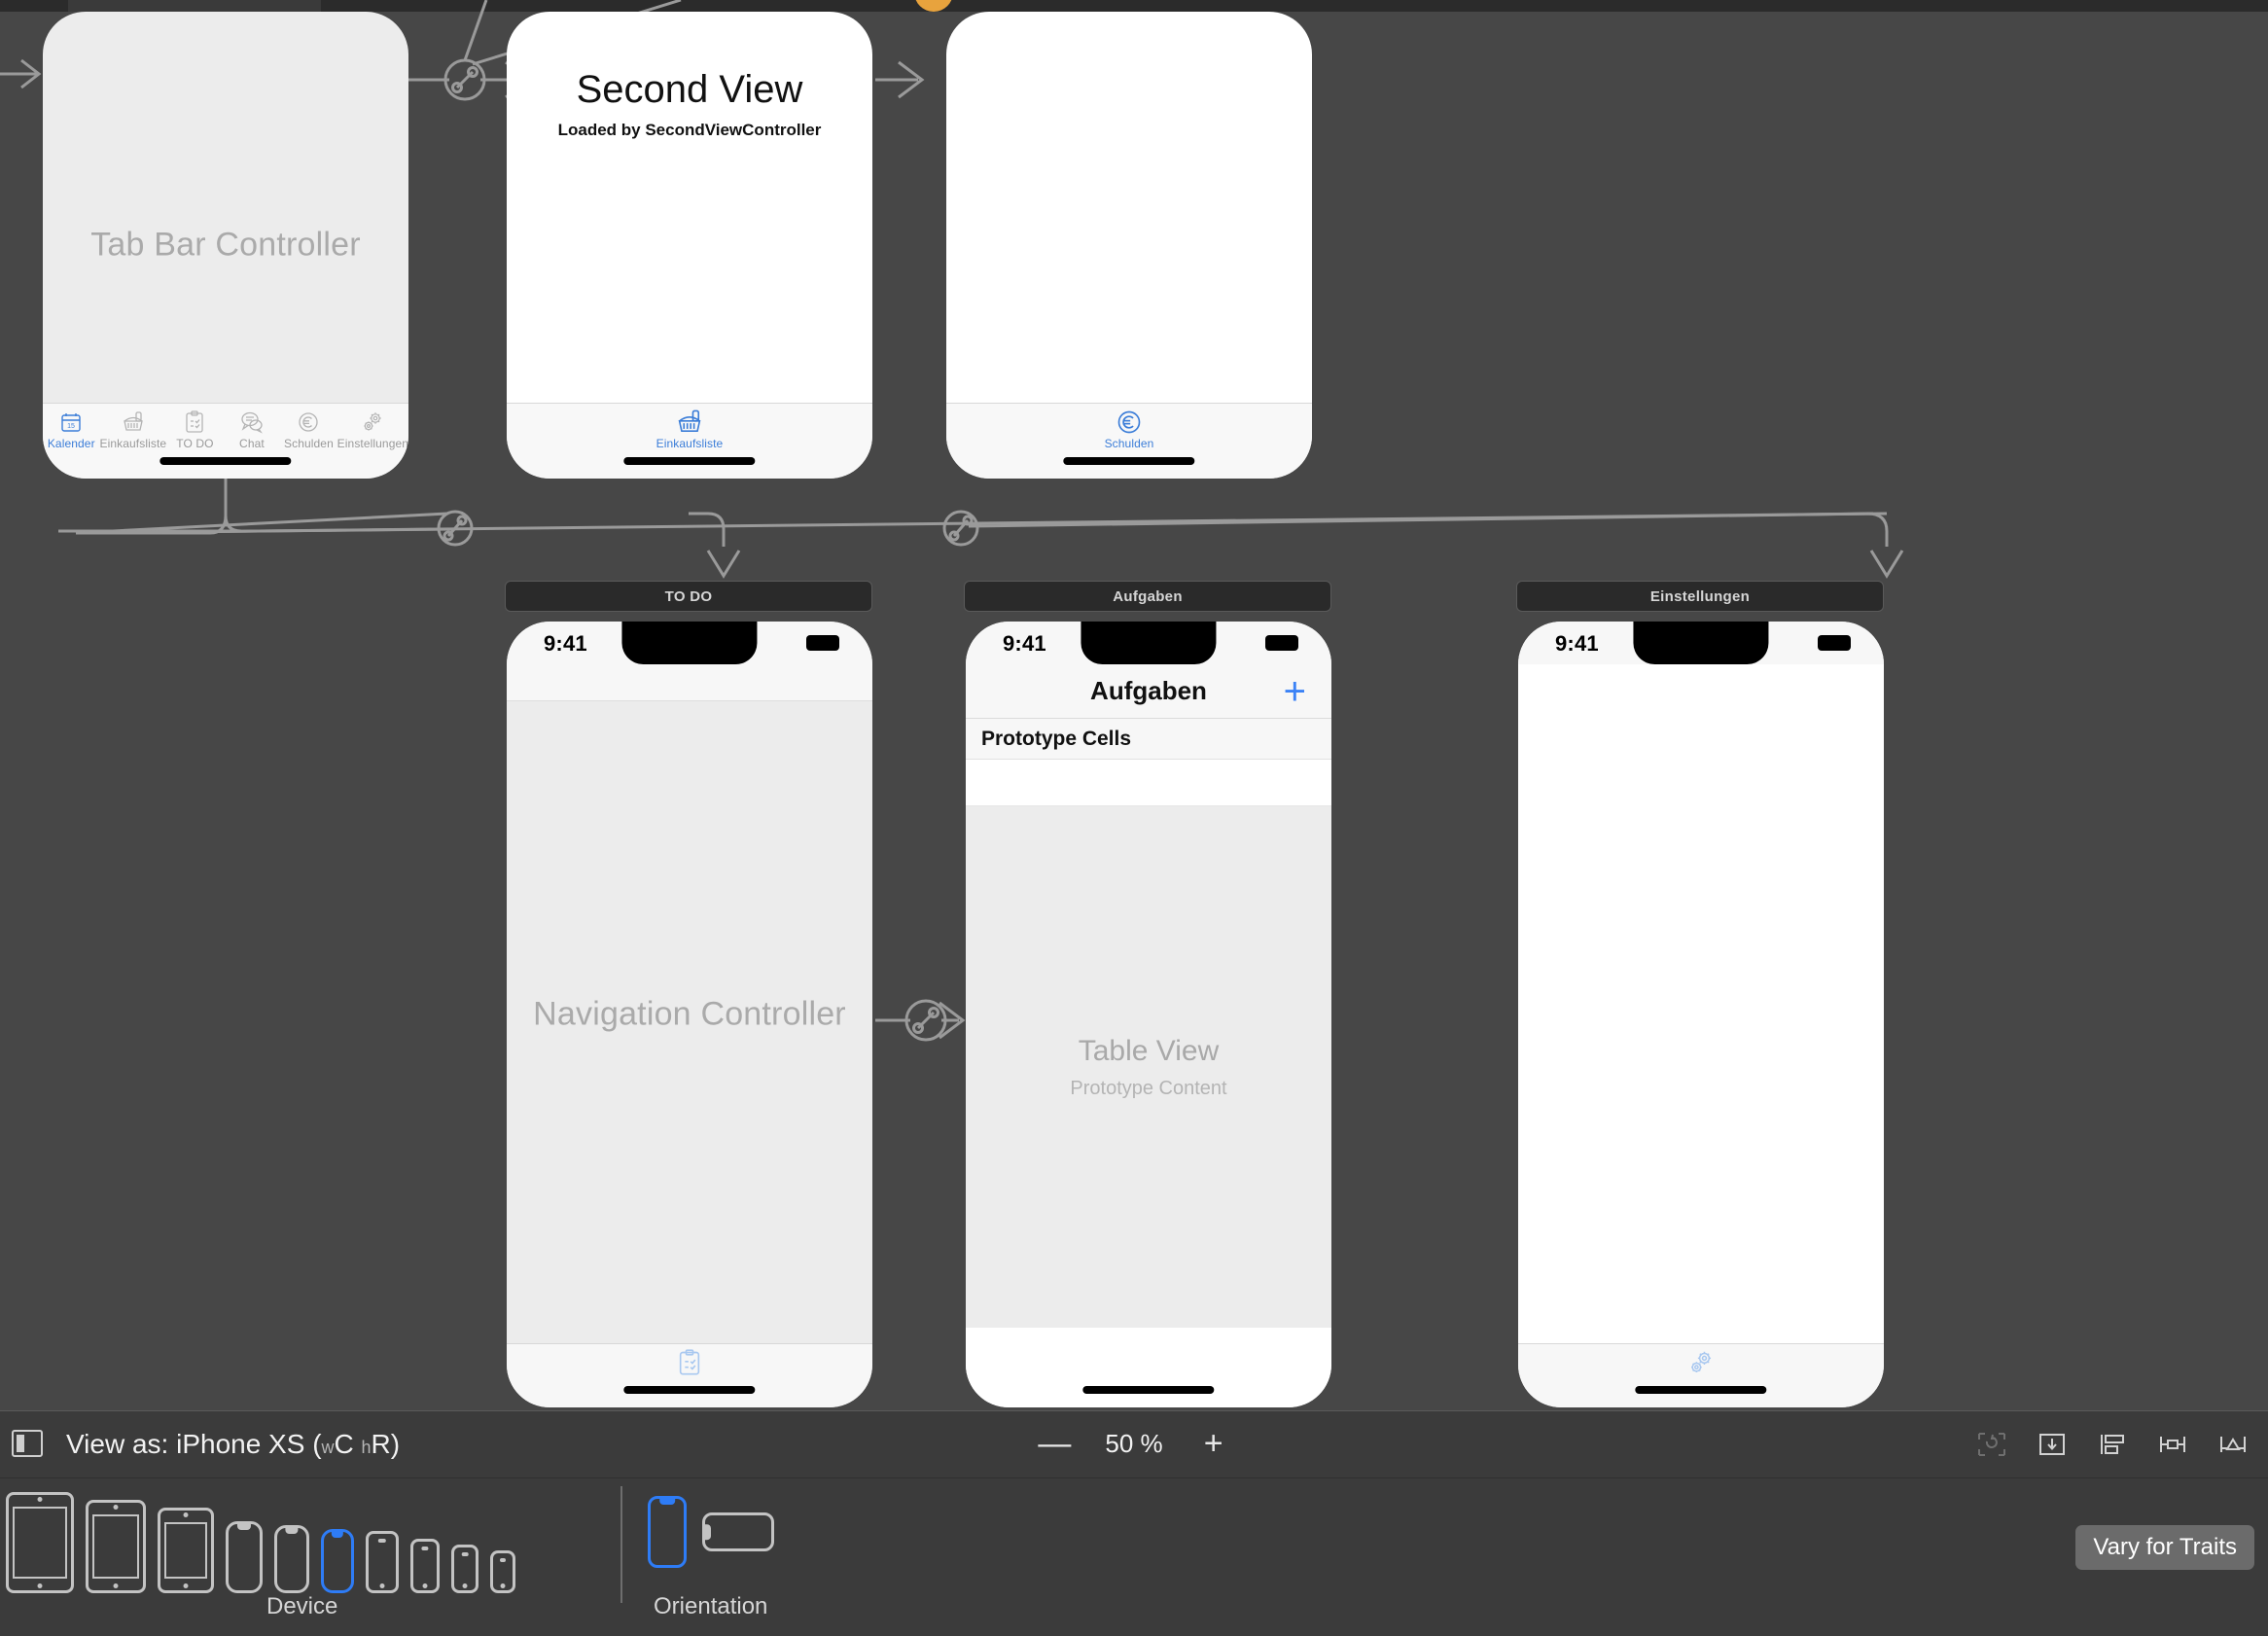 Image resolution: width=2268 pixels, height=1636 pixels. What do you see at coordinates (1054, 1443) in the screenshot?
I see `zoom-out-button: —` at bounding box center [1054, 1443].